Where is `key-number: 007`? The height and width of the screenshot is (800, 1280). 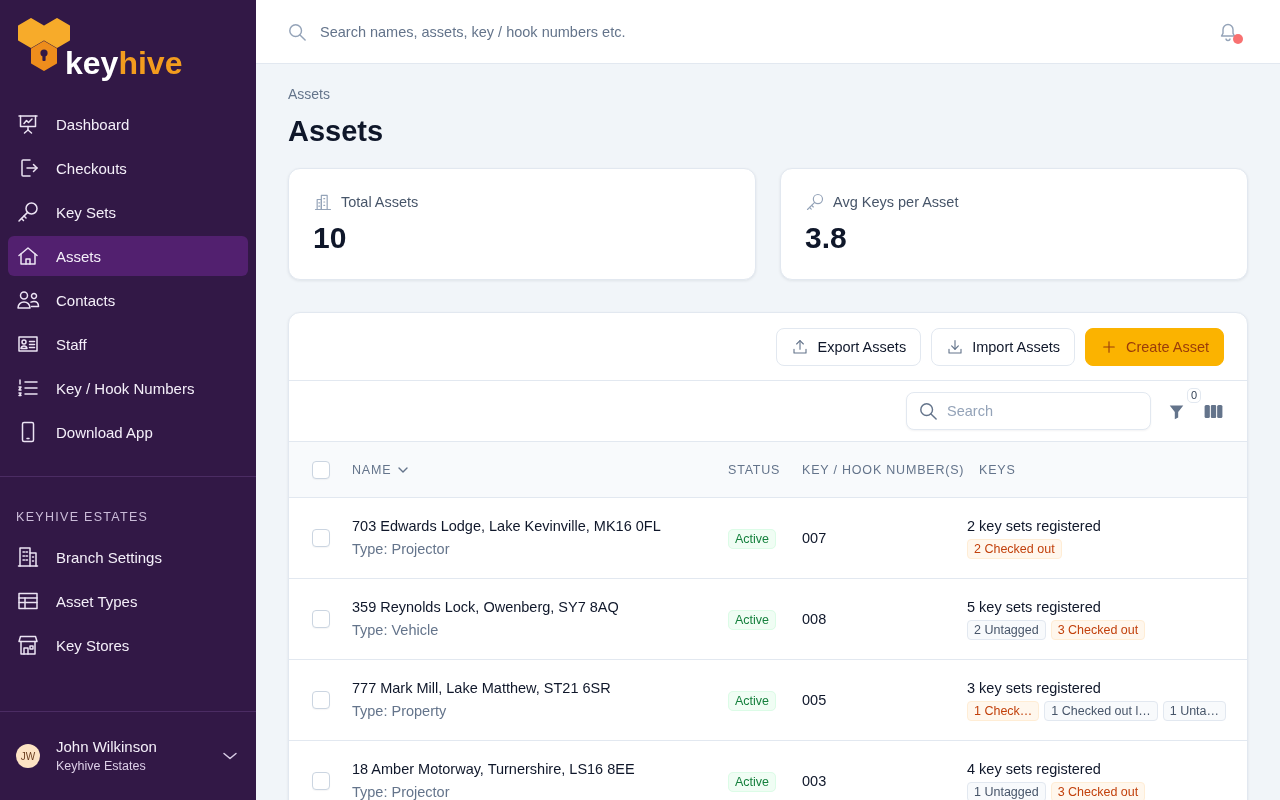 key-number: 007 is located at coordinates (814, 538).